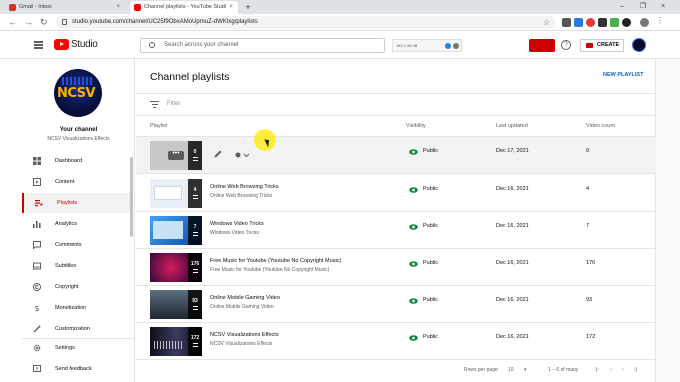 The width and height of the screenshot is (680, 382). I want to click on playlist-thumbnail: ••• 0, so click(176, 155).